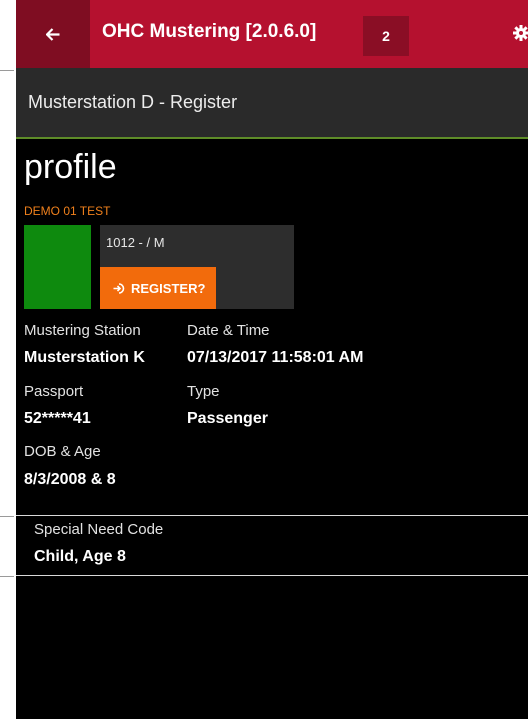 This screenshot has height=719, width=528. I want to click on settings-button, so click(519, 33).